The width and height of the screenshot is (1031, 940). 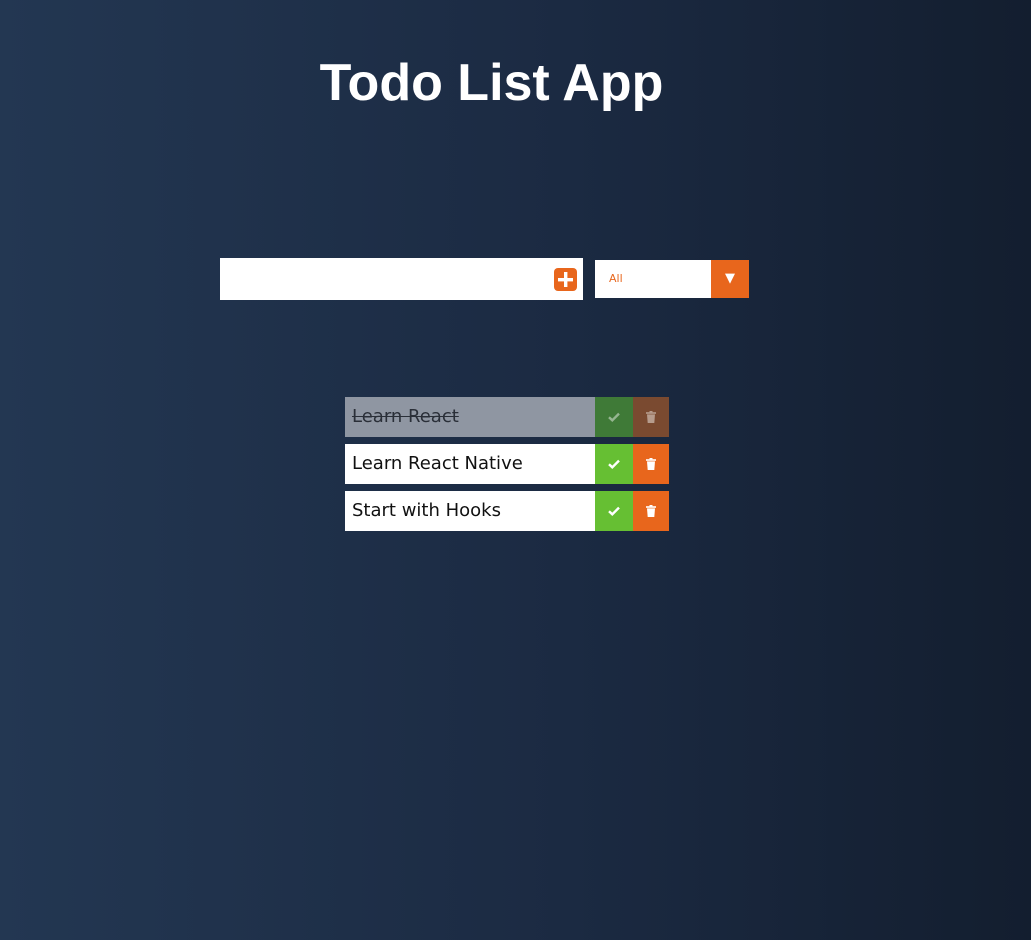 What do you see at coordinates (507, 417) in the screenshot?
I see `todo-item: Learn React` at bounding box center [507, 417].